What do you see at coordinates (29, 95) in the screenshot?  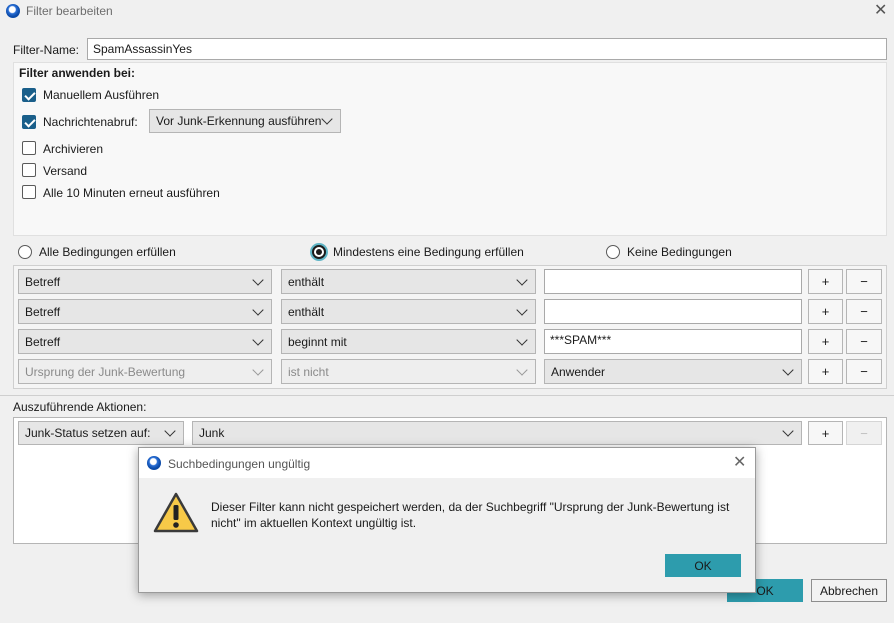 I see `manual-run-checkbox` at bounding box center [29, 95].